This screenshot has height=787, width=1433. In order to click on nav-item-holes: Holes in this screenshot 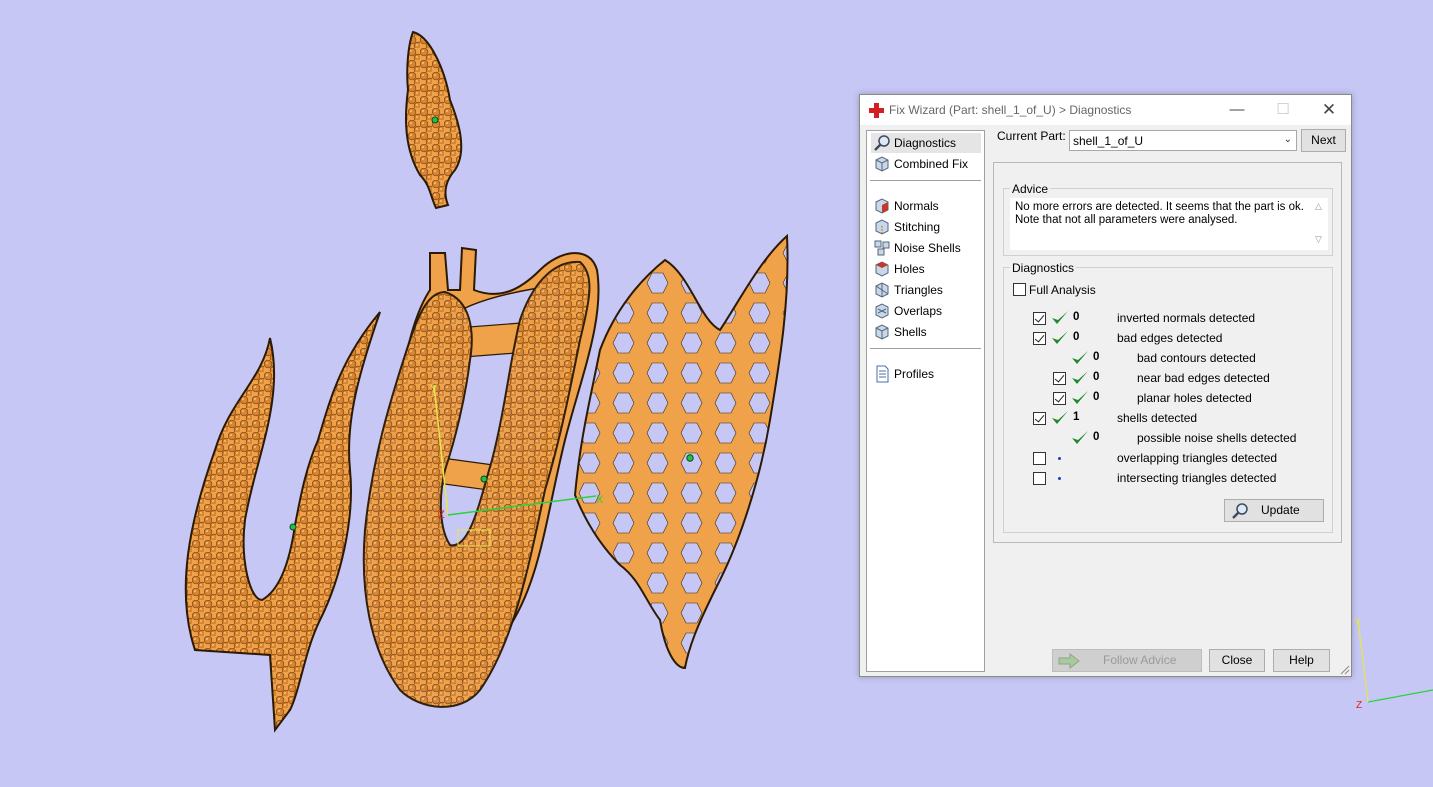, I will do `click(926, 269)`.